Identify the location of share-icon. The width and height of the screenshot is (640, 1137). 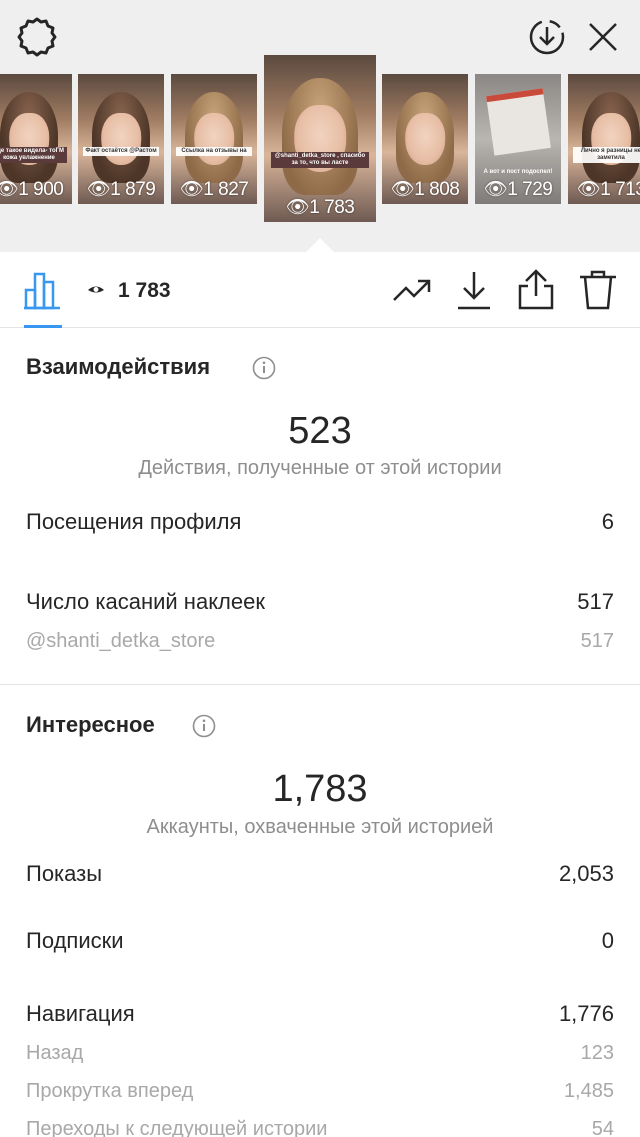
(536, 290).